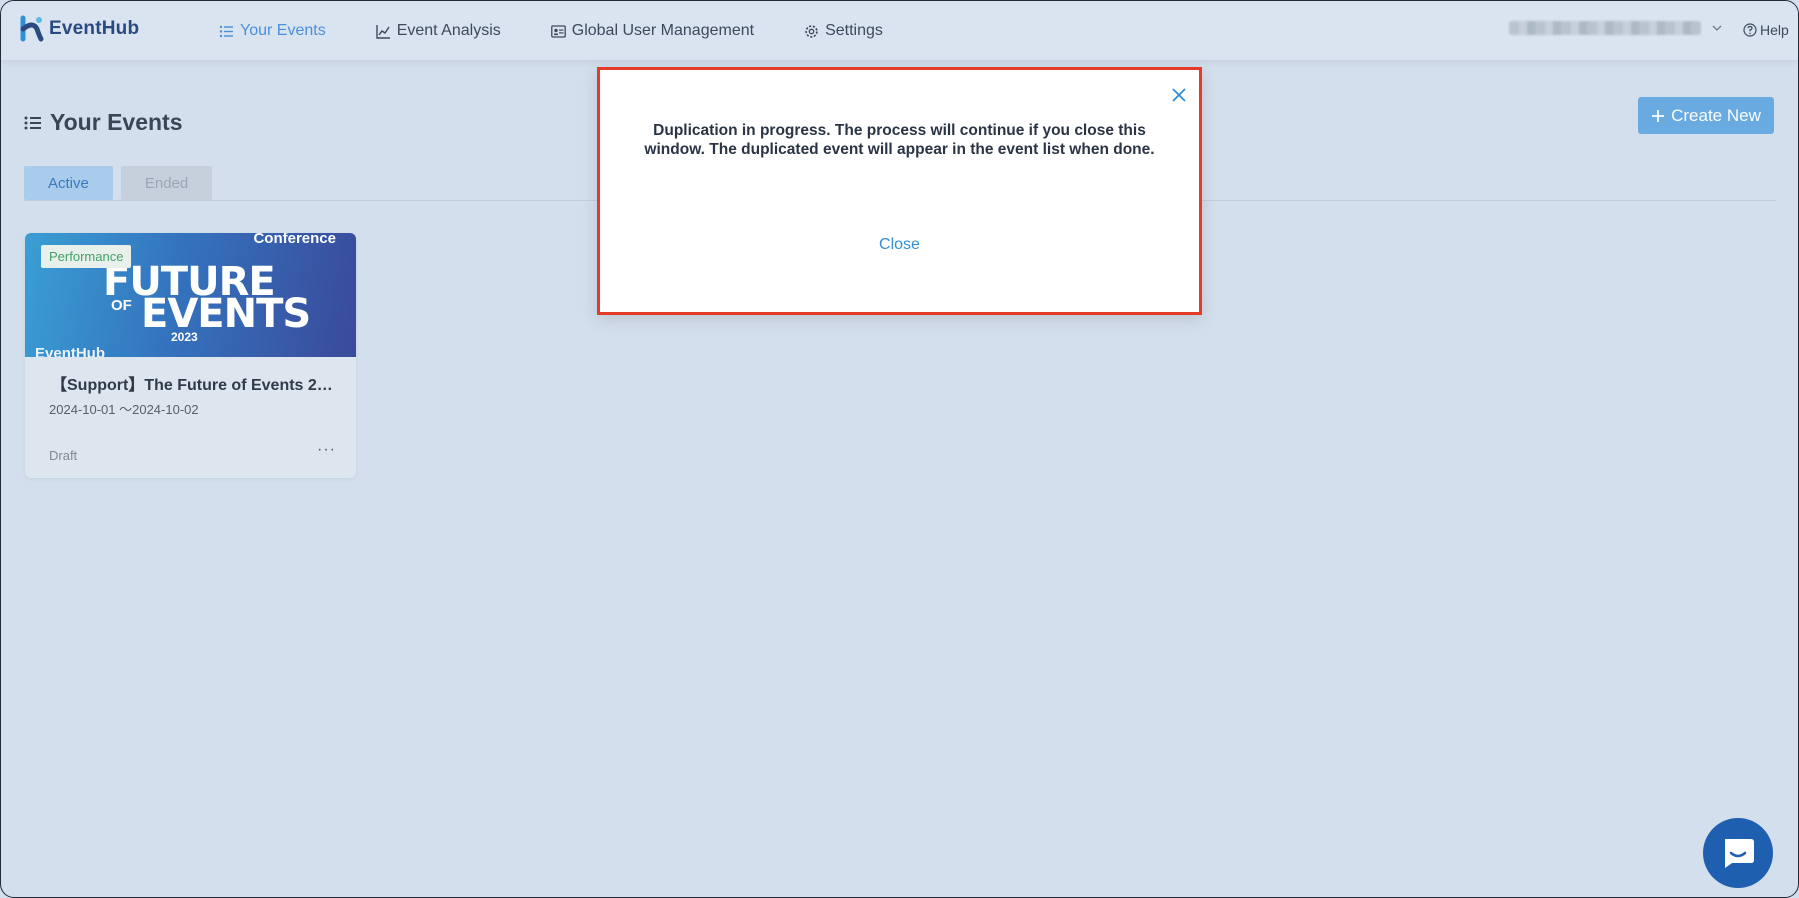 Image resolution: width=1799 pixels, height=898 pixels. What do you see at coordinates (1179, 95) in the screenshot?
I see `close-icon` at bounding box center [1179, 95].